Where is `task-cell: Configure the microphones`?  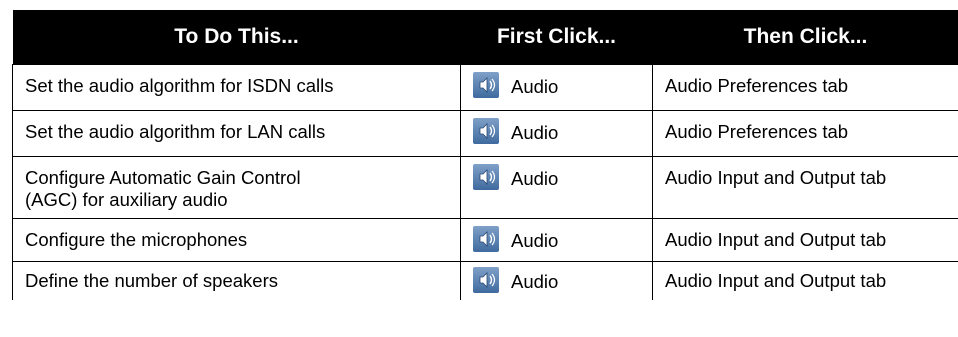 task-cell: Configure the microphones is located at coordinates (236, 240).